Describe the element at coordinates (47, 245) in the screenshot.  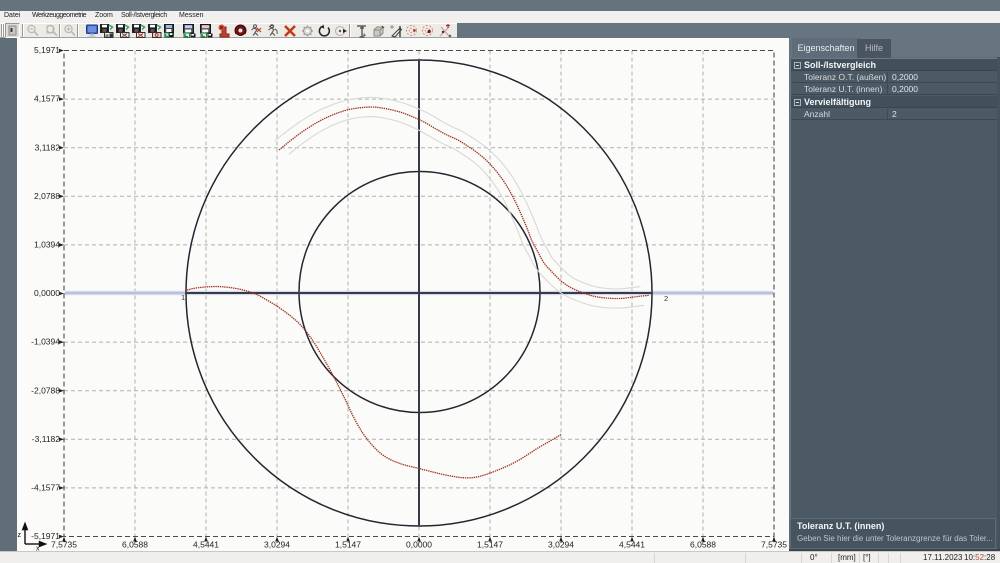
I see `svg-text: 1,0394` at that location.